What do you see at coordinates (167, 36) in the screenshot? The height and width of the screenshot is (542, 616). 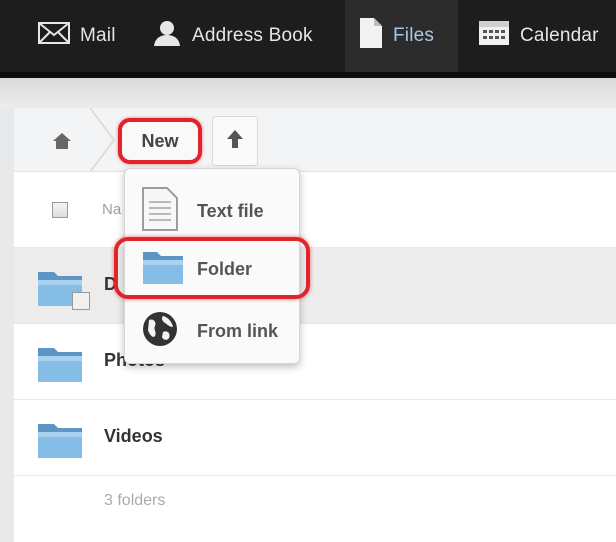 I see `person-icon` at bounding box center [167, 36].